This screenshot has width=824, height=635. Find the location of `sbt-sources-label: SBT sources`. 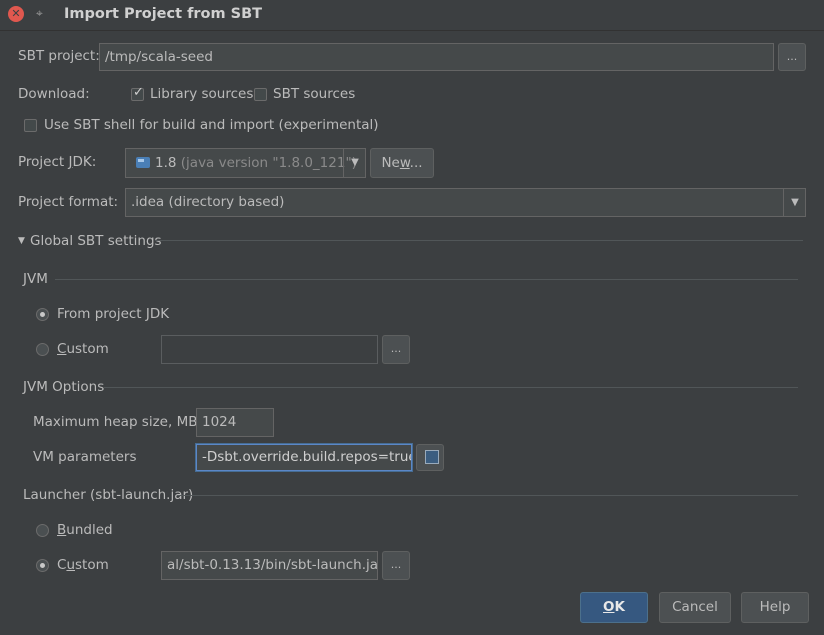

sbt-sources-label: SBT sources is located at coordinates (314, 94).